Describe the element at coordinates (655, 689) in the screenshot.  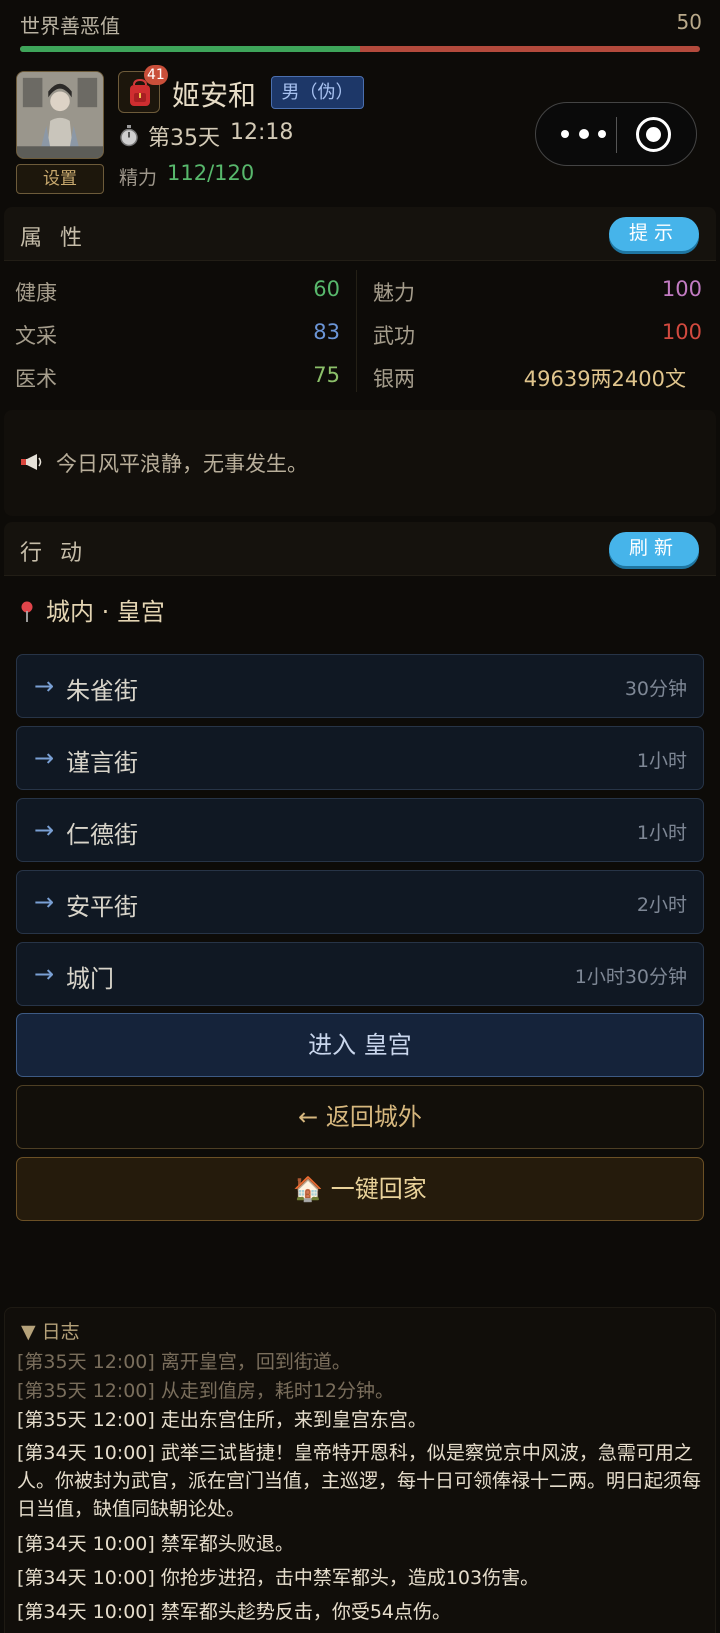
I see `route-time: 30分钟` at that location.